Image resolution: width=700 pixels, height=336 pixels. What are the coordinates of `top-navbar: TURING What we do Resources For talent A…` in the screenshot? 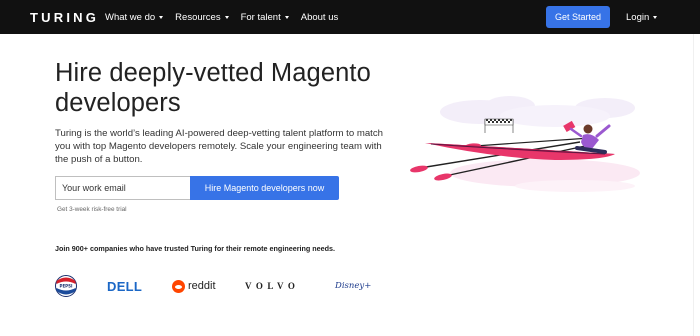 It's located at (350, 17).